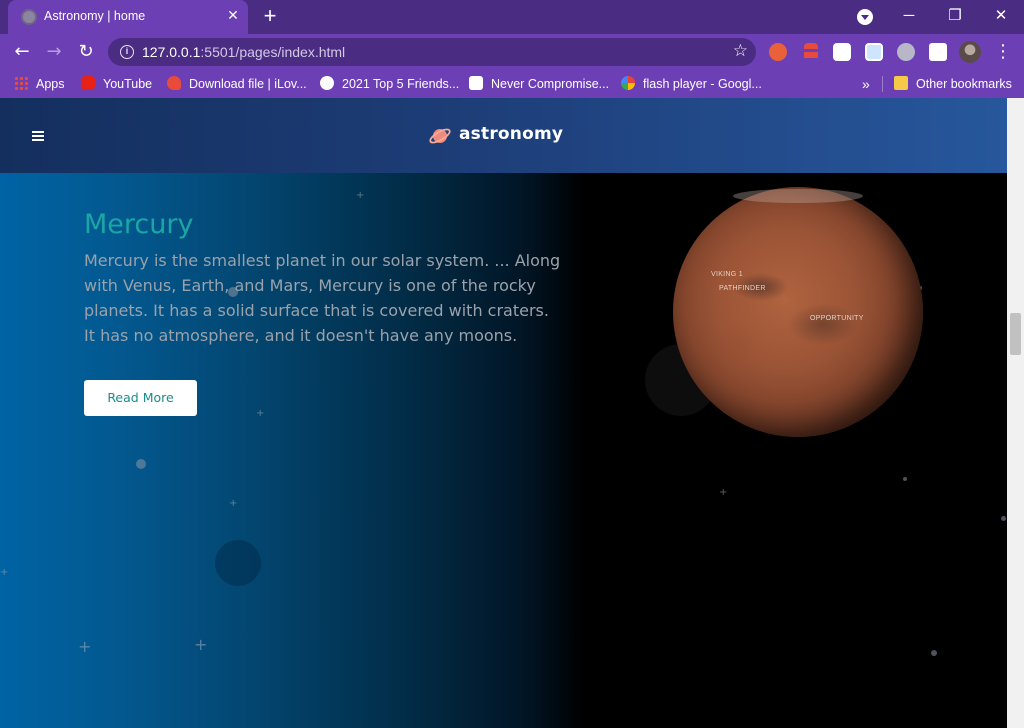 This screenshot has height=728, width=1024. What do you see at coordinates (233, 16) in the screenshot?
I see `close-tab-icon: ✕` at bounding box center [233, 16].